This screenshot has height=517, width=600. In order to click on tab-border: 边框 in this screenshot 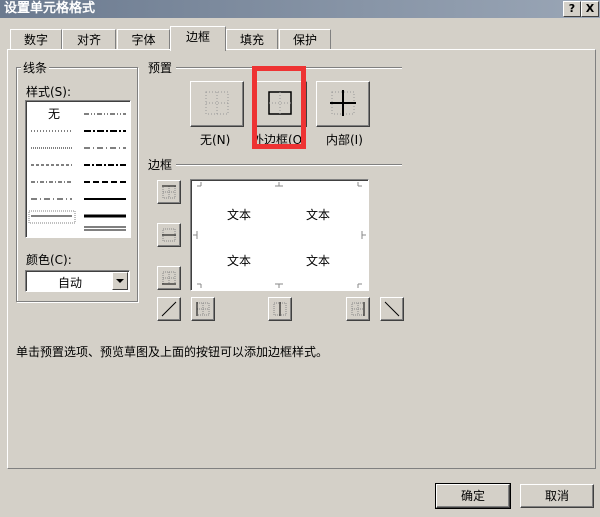, I will do `click(198, 38)`.